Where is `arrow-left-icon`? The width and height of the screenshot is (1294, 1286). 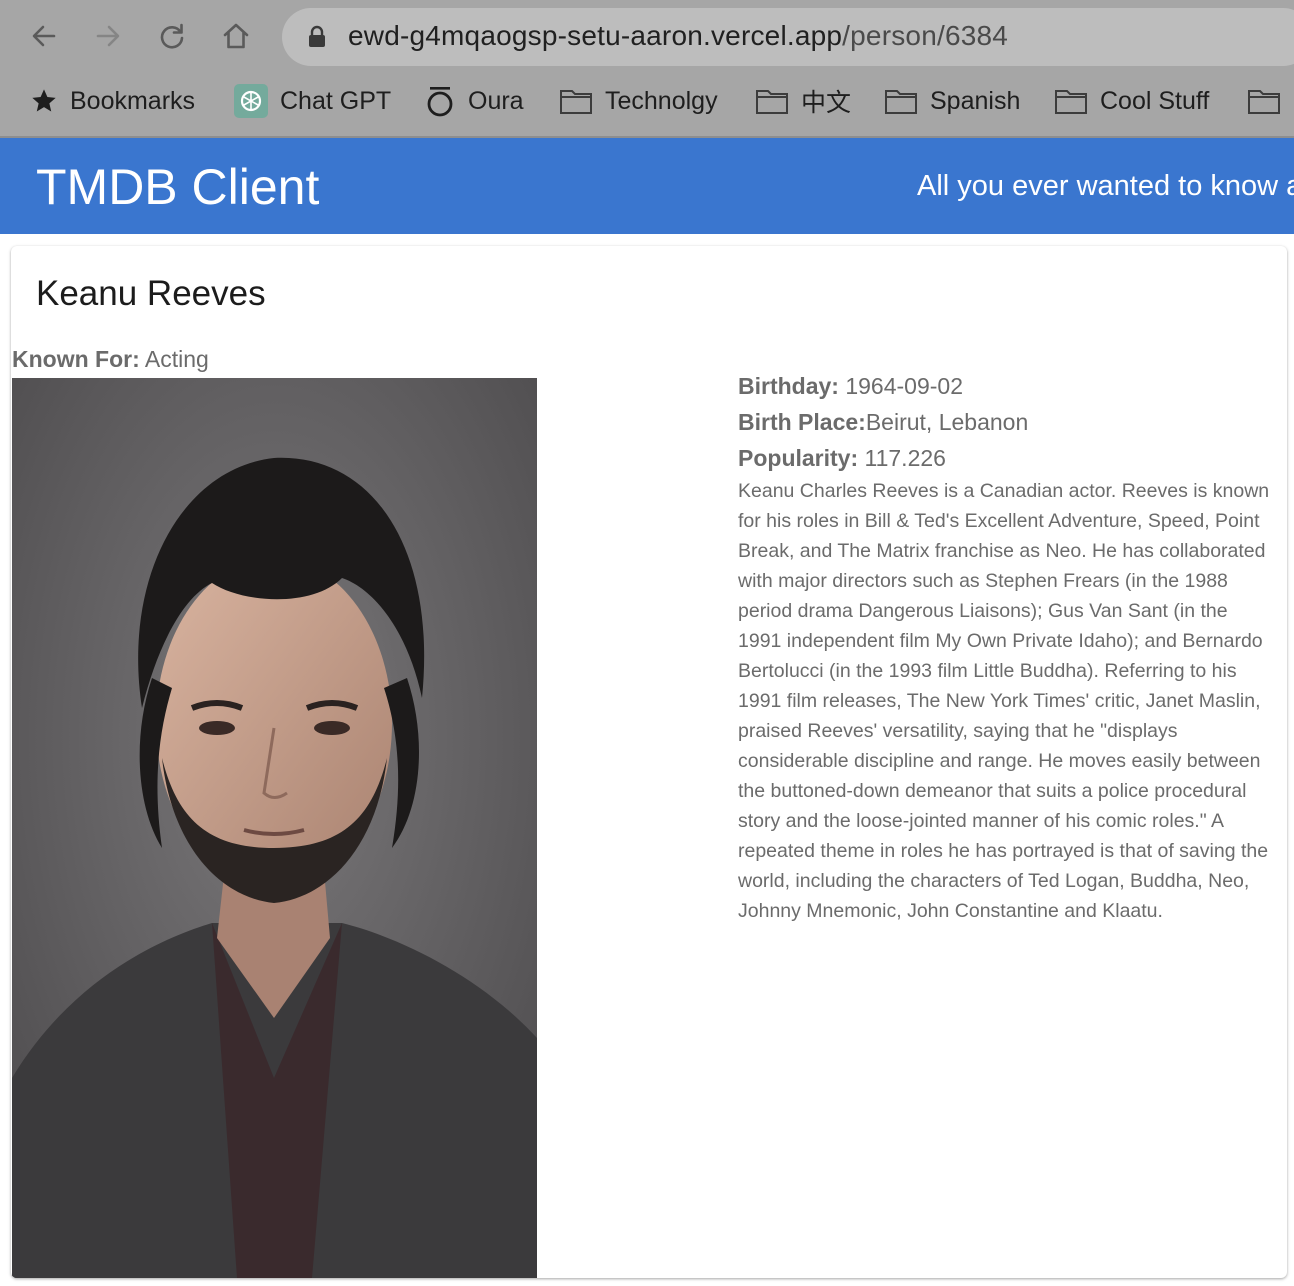 arrow-left-icon is located at coordinates (44, 36).